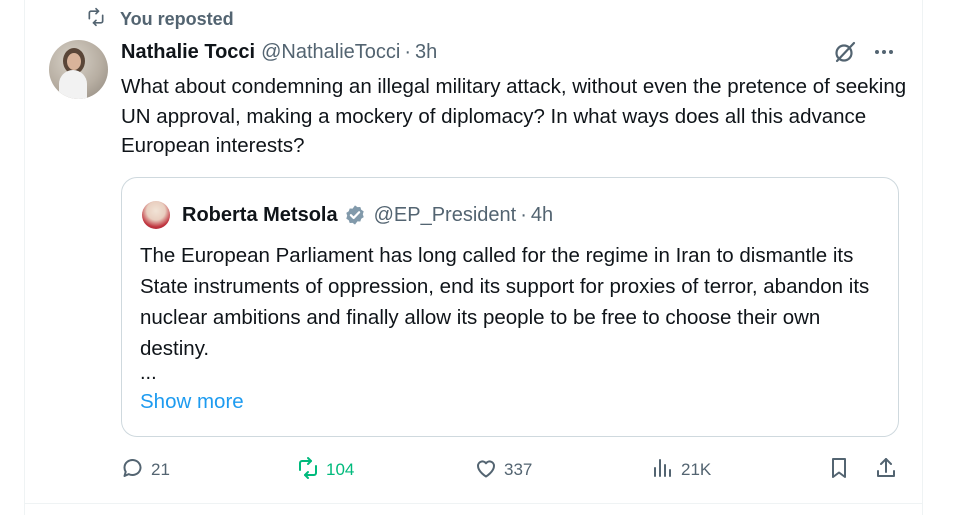 The width and height of the screenshot is (953, 515). Describe the element at coordinates (922, 257) in the screenshot. I see `timeline-border-right` at that location.